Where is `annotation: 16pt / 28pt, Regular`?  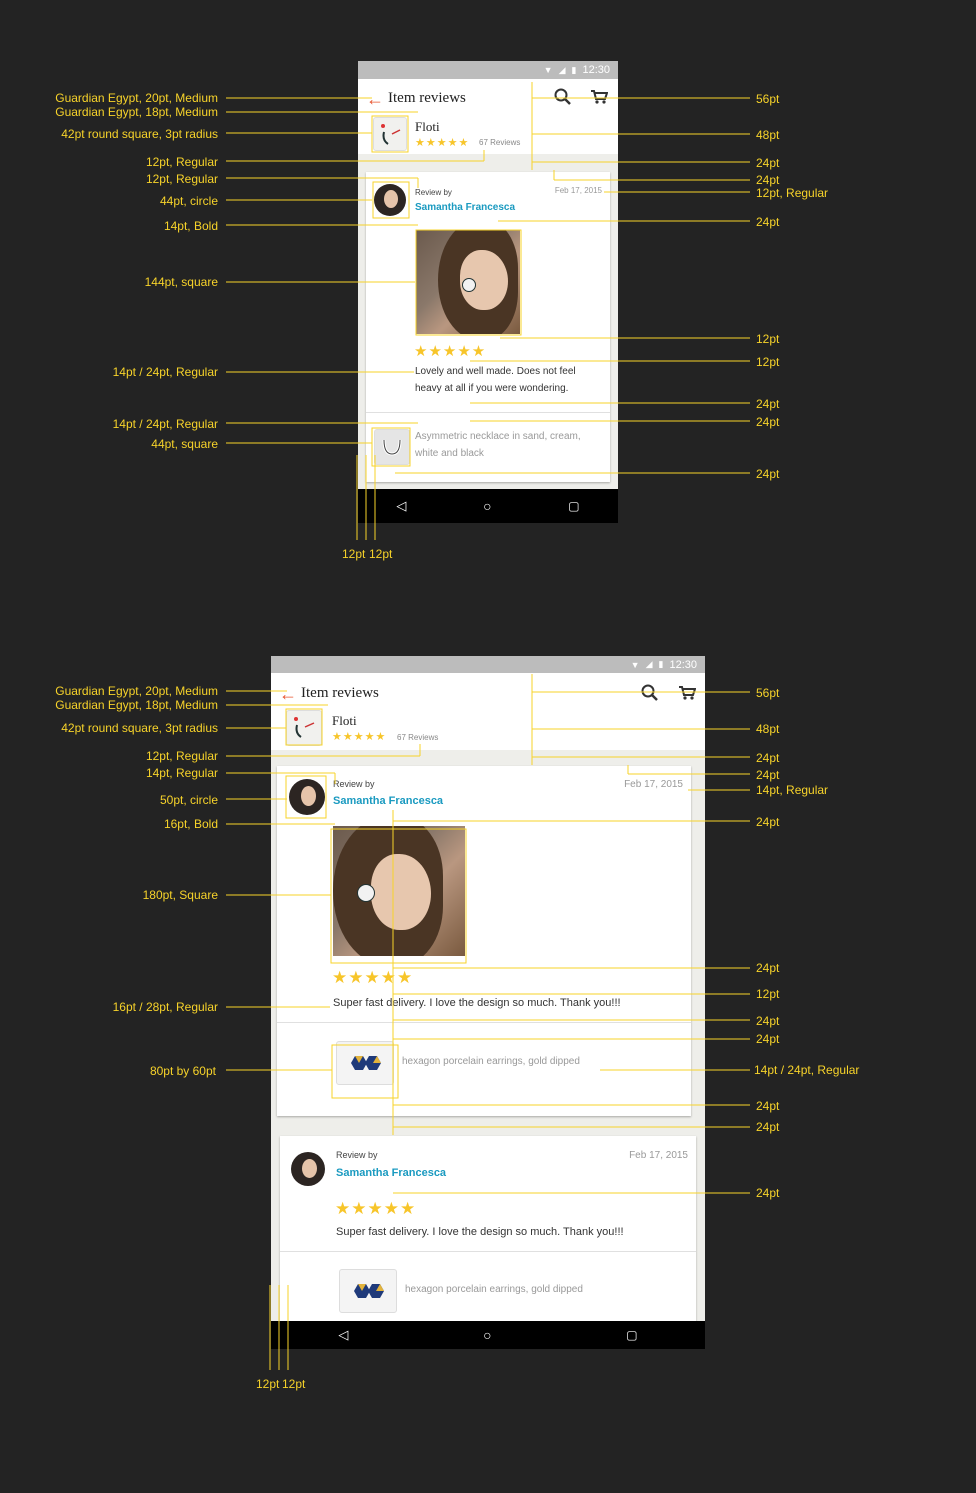
annotation: 16pt / 28pt, Regular is located at coordinates (165, 1007).